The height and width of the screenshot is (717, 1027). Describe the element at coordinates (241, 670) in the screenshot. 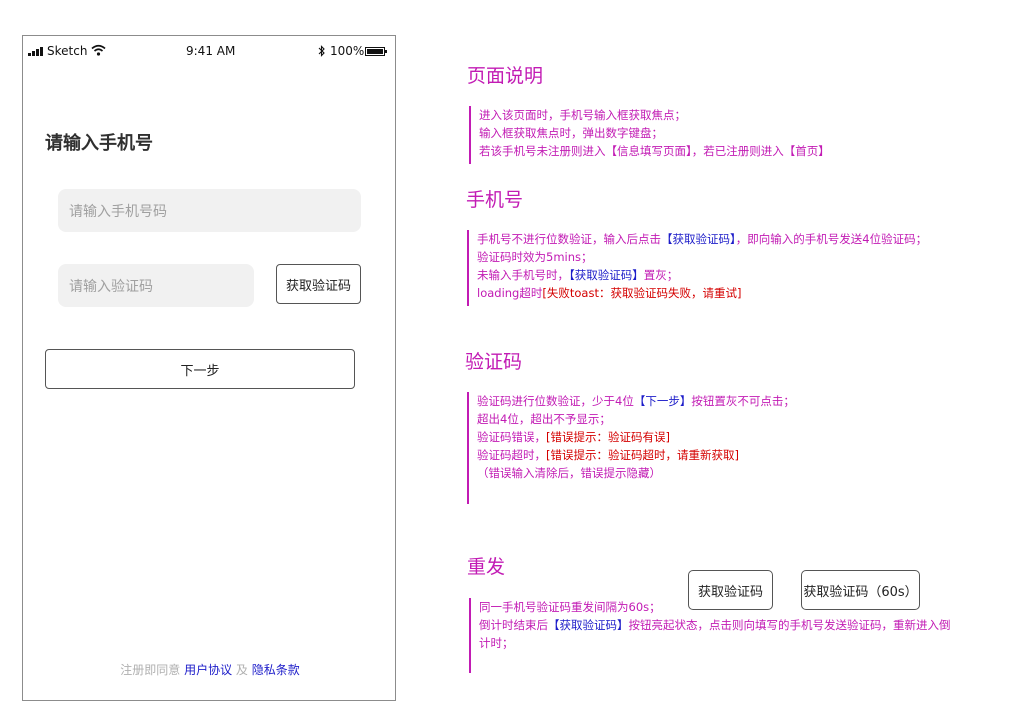

I see `agreement-and: 及` at that location.